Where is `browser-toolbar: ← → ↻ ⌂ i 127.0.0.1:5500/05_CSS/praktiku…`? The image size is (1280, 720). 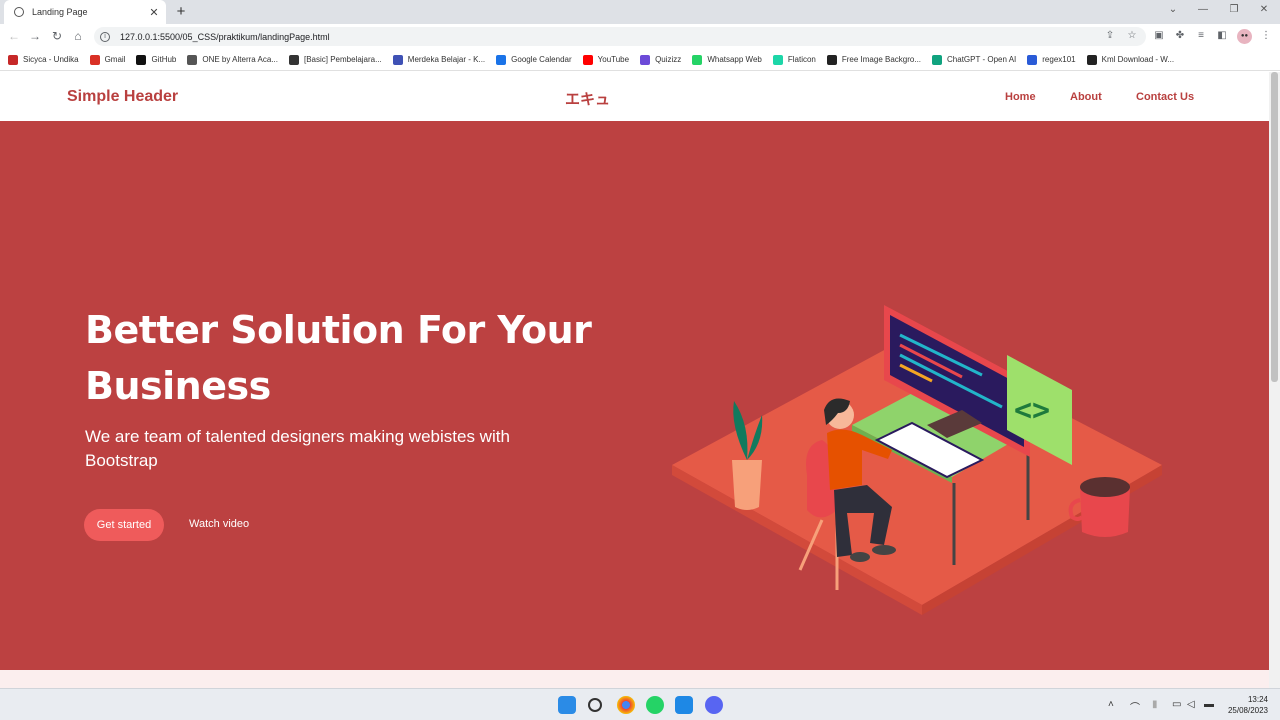
browser-toolbar: ← → ↻ ⌂ i 127.0.0.1:5500/05_CSS/praktiku… is located at coordinates (640, 36).